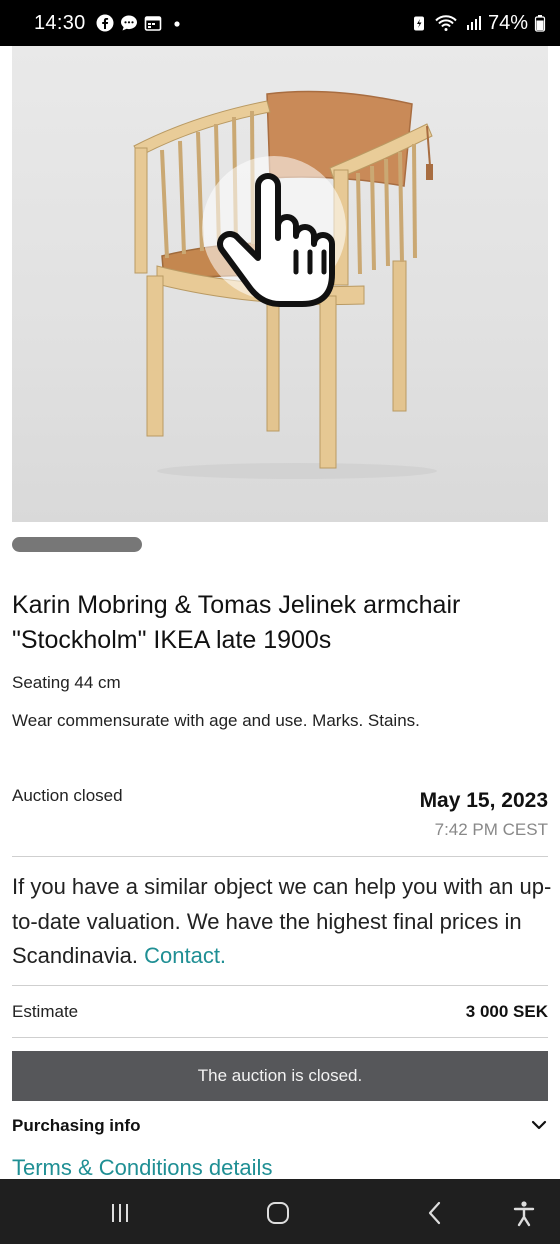 The width and height of the screenshot is (560, 1244). I want to click on listing-detail-seating: Seating 44 cm, so click(66, 682).